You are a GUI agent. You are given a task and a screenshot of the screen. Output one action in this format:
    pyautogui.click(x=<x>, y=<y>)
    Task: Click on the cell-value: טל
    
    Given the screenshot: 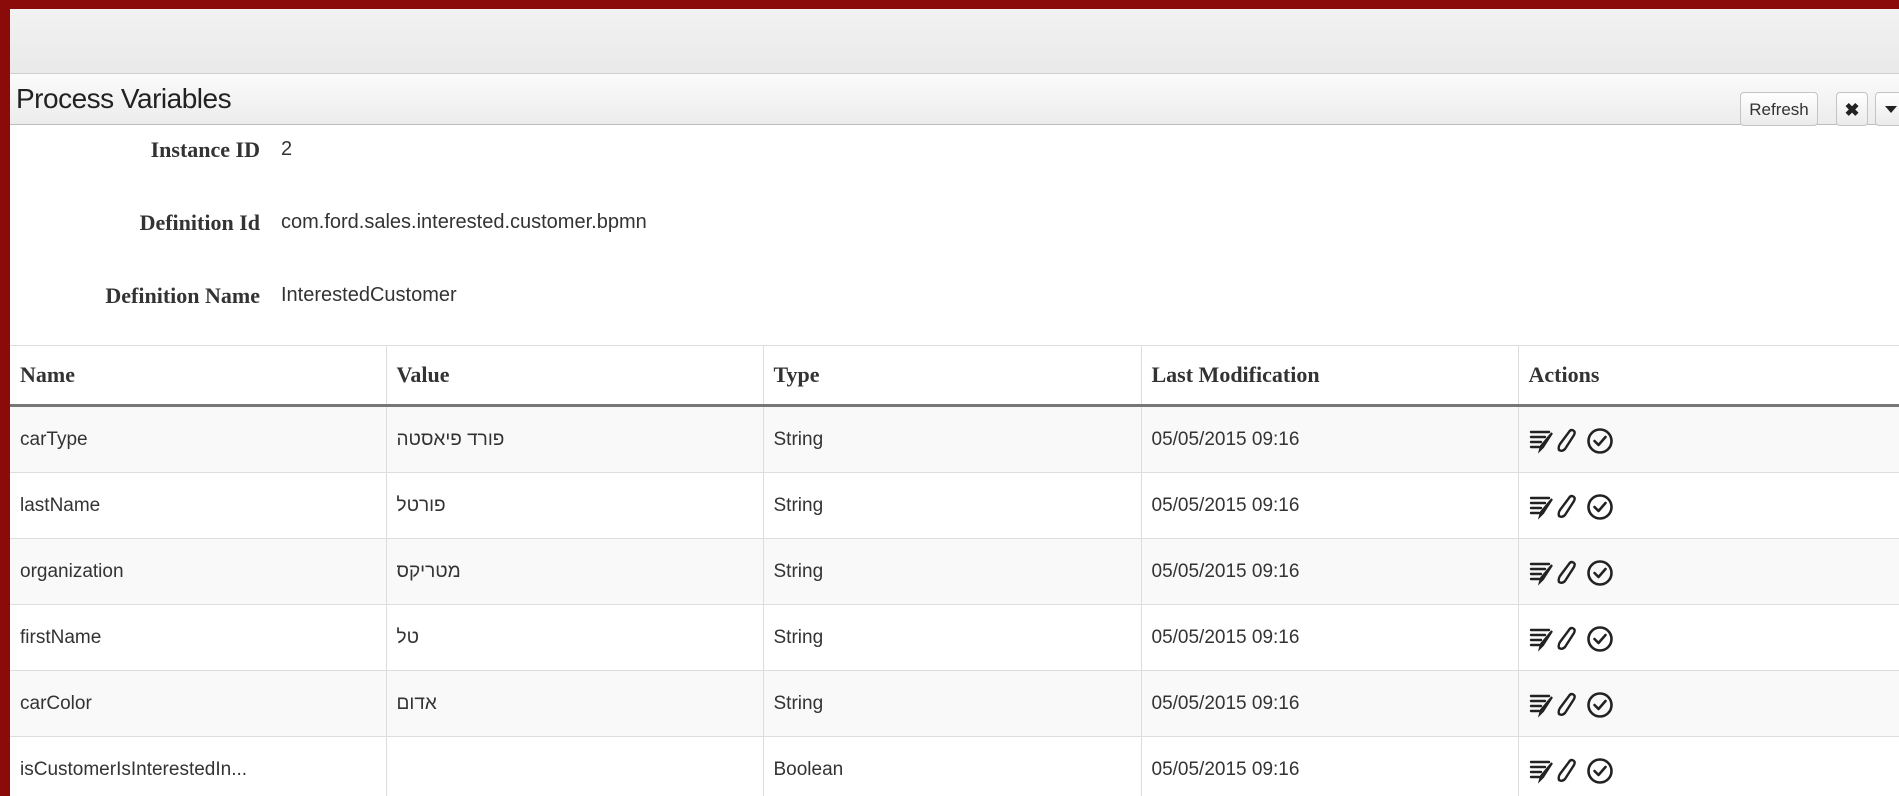 What is the action you would take?
    pyautogui.click(x=574, y=637)
    